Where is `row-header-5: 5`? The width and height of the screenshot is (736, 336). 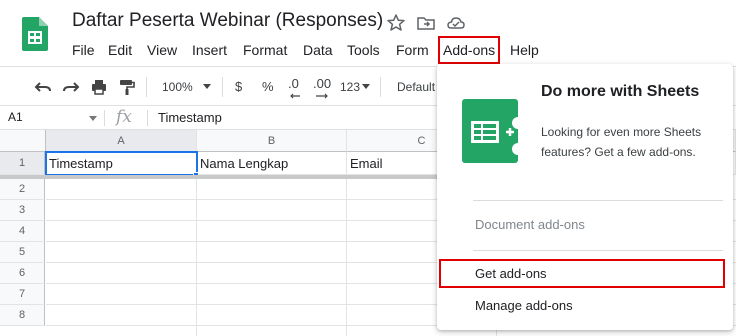
row-header-5: 5 is located at coordinates (22, 252).